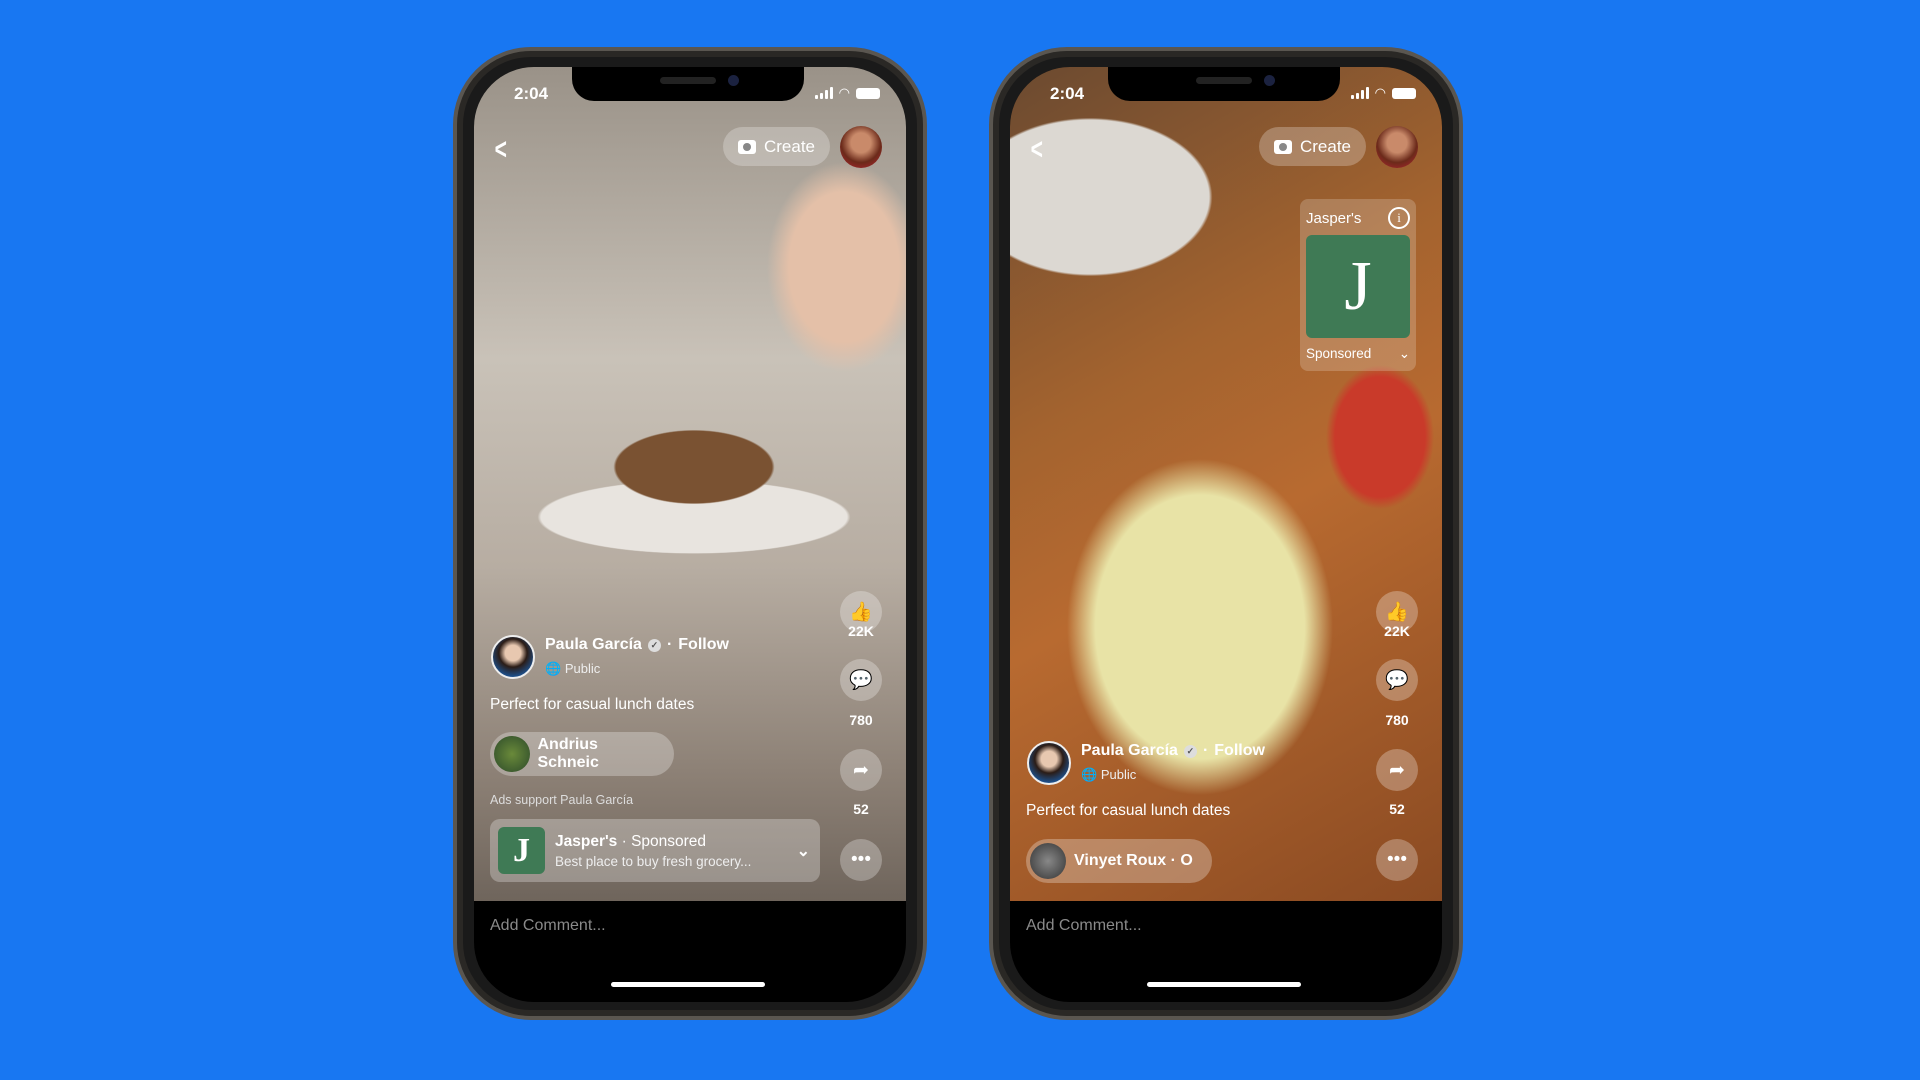 The image size is (1920, 1080). What do you see at coordinates (1339, 353) in the screenshot?
I see `ad-sponsored: Sponsored` at bounding box center [1339, 353].